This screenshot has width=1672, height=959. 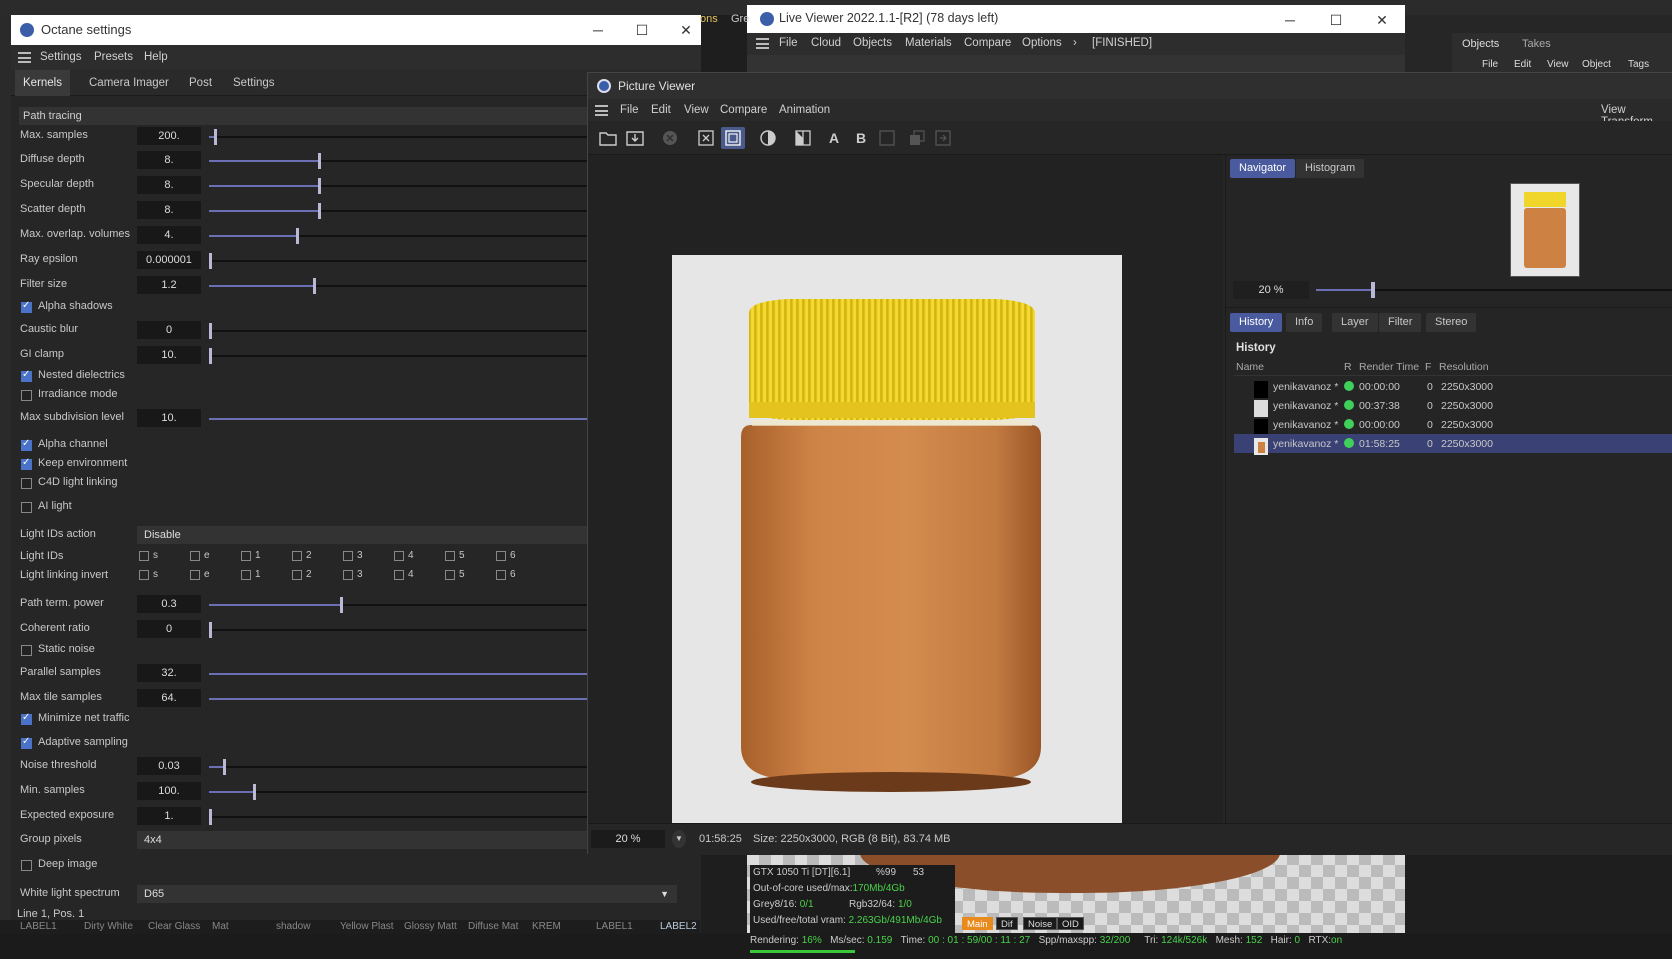 What do you see at coordinates (405, 261) in the screenshot?
I see `ray-epsilon-slider` at bounding box center [405, 261].